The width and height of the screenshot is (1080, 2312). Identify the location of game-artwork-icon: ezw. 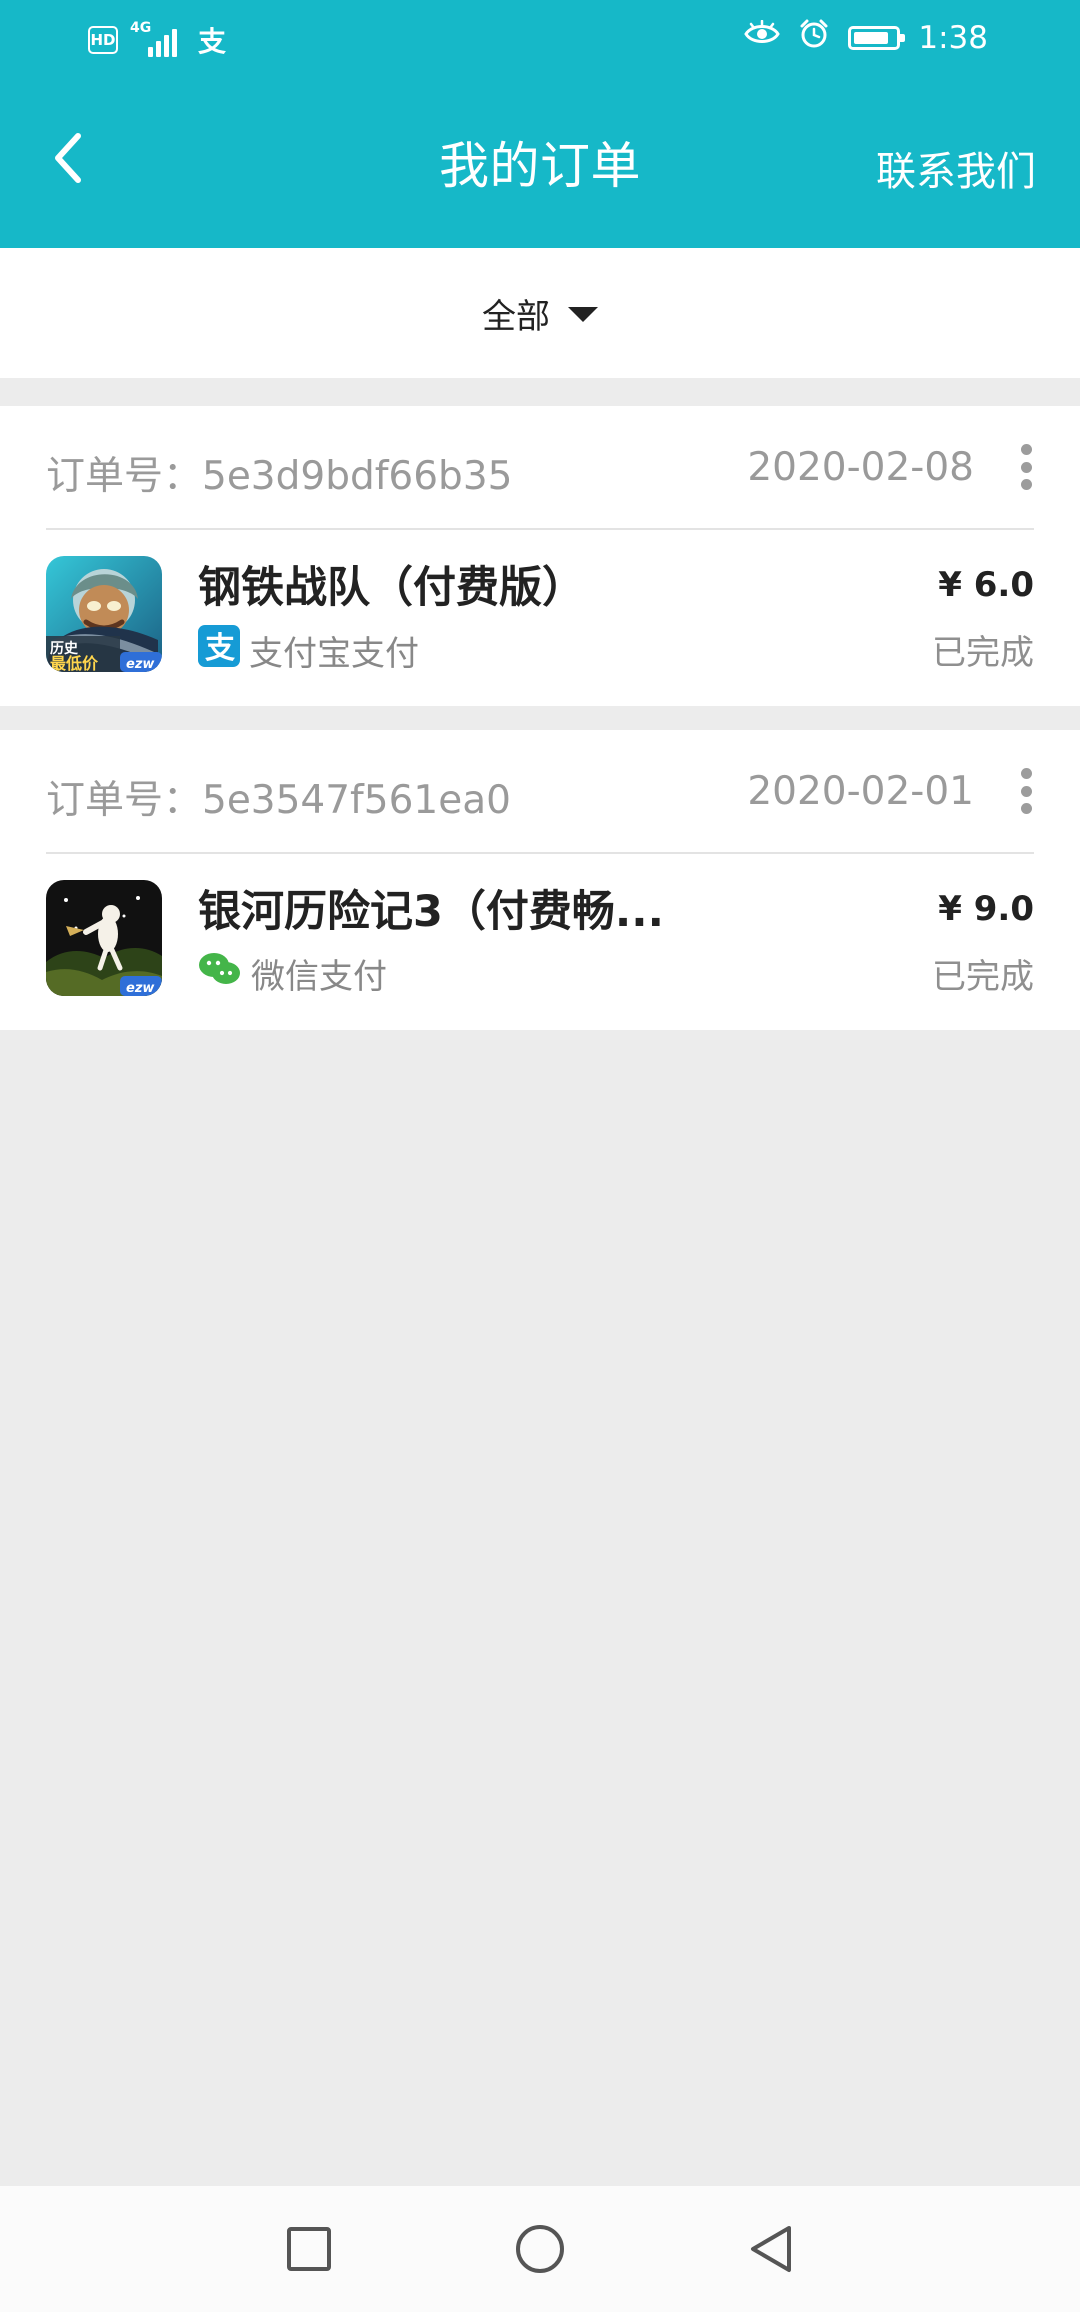
(104, 938).